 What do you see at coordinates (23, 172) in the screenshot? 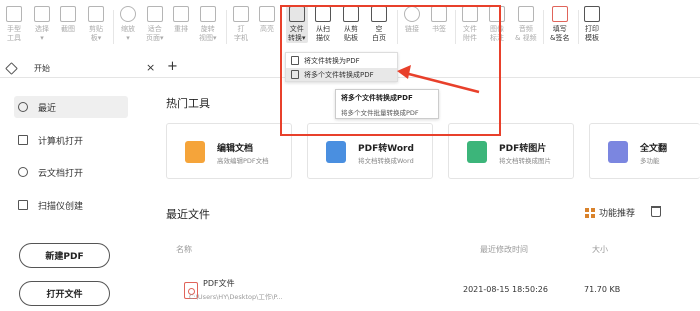
I see `cloud-icon` at bounding box center [23, 172].